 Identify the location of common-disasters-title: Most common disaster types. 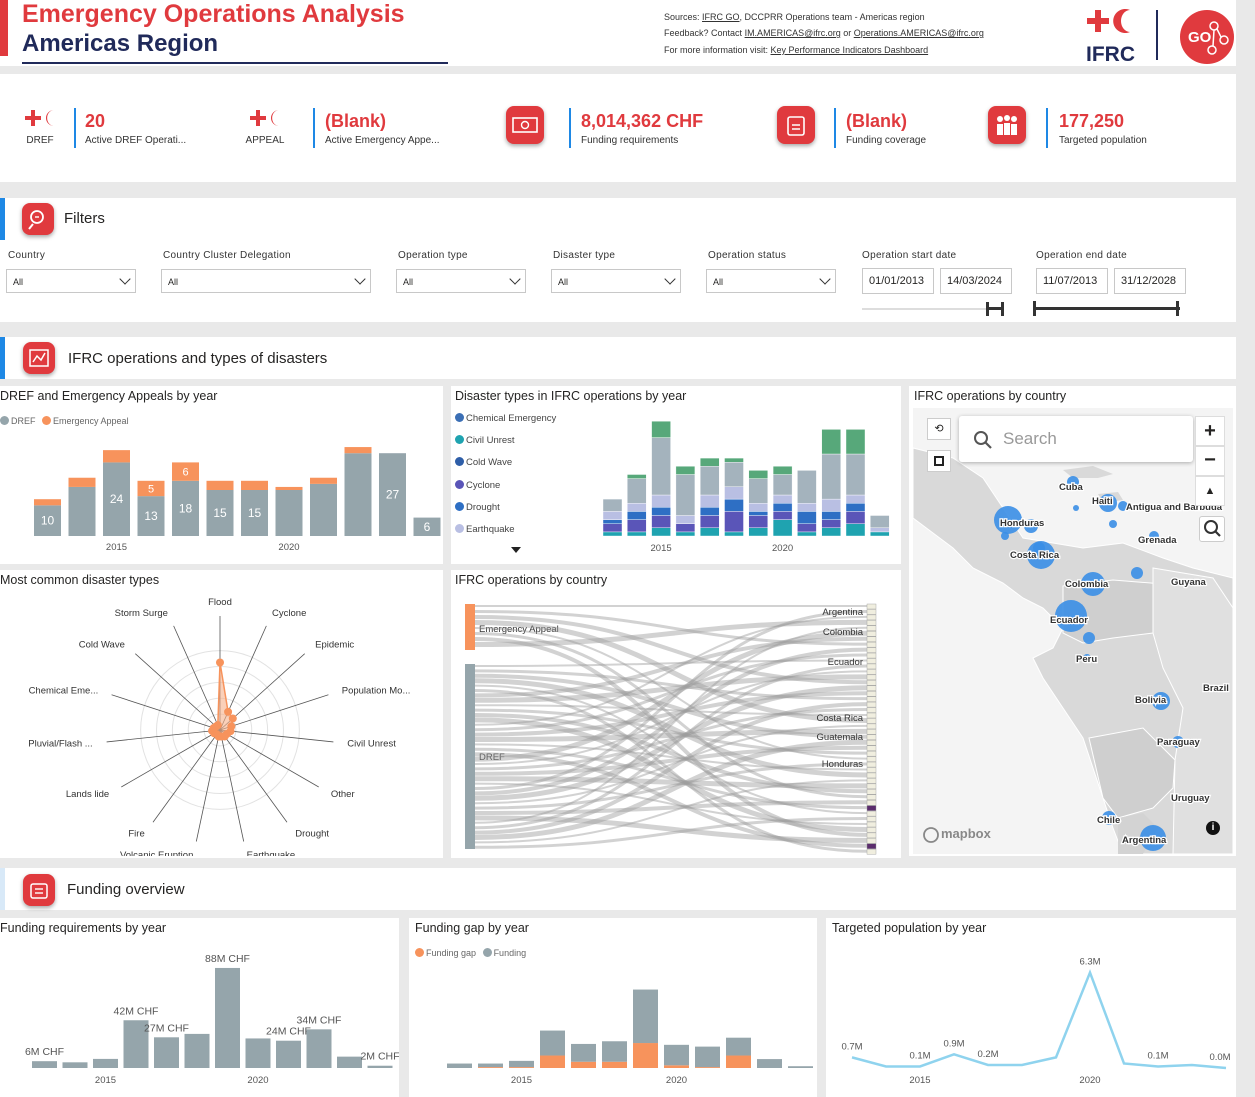
(80, 580).